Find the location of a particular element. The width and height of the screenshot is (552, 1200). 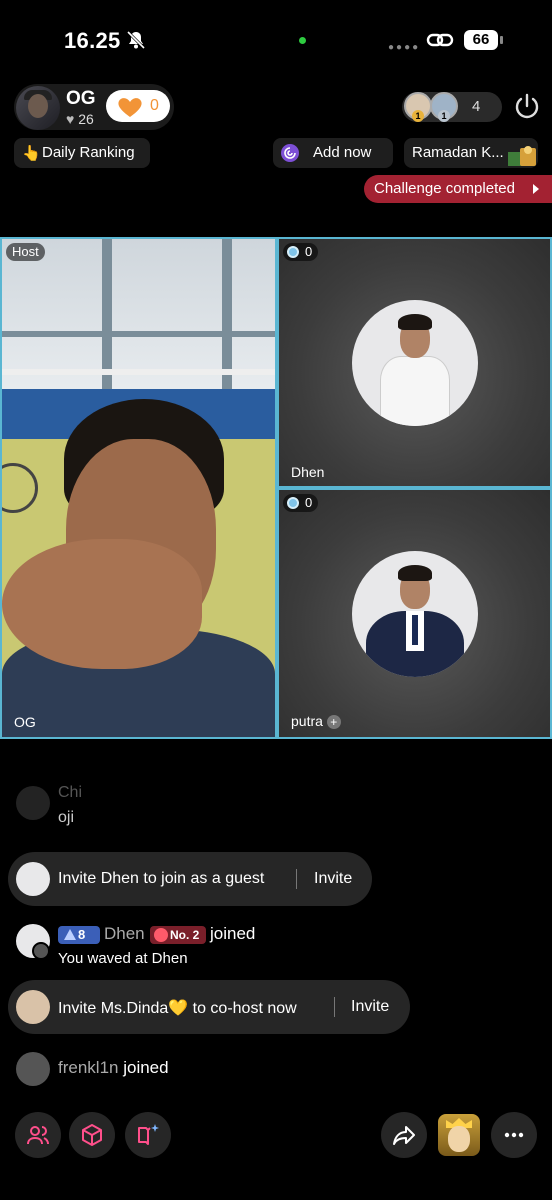

avatar-face is located at coordinates (38, 106).